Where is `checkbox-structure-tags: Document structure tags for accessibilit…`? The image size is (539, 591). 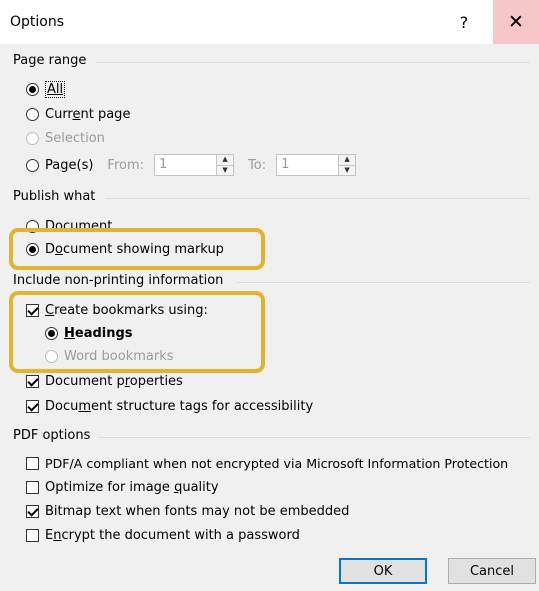
checkbox-structure-tags: Document structure tags for accessibilit… is located at coordinates (169, 406).